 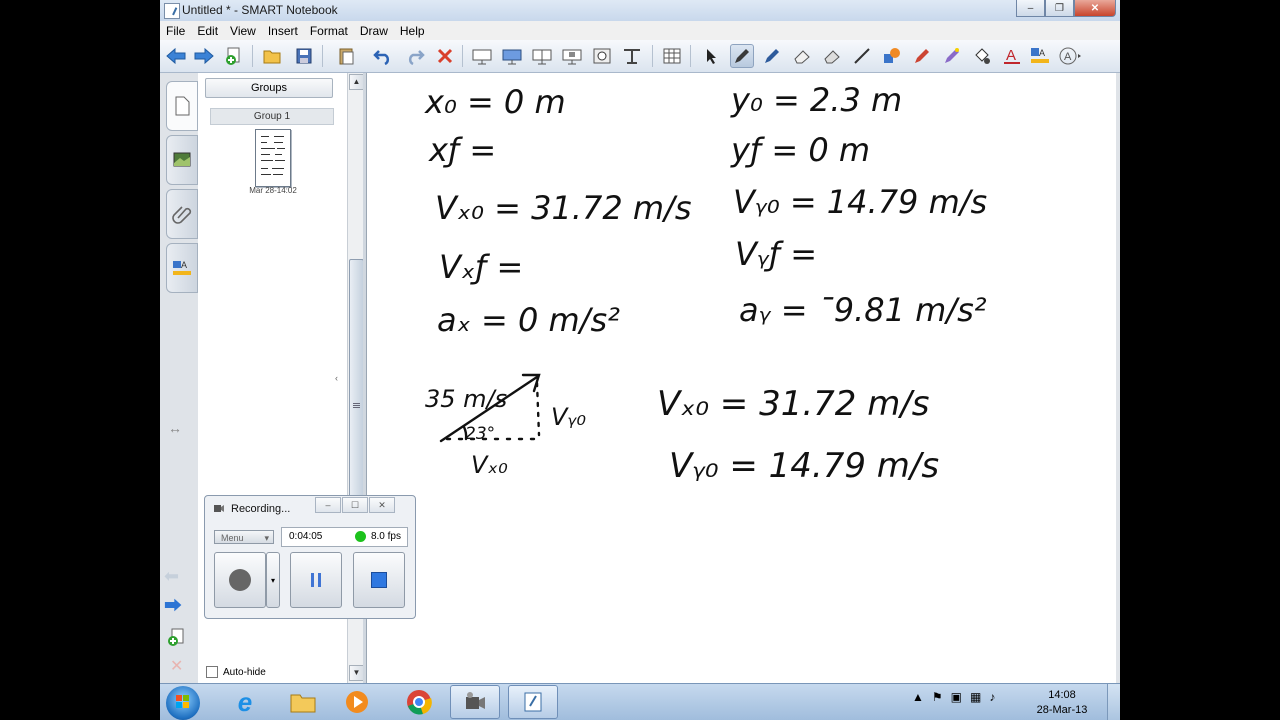 What do you see at coordinates (772, 56) in the screenshot?
I see `creative-pen-icon` at bounding box center [772, 56].